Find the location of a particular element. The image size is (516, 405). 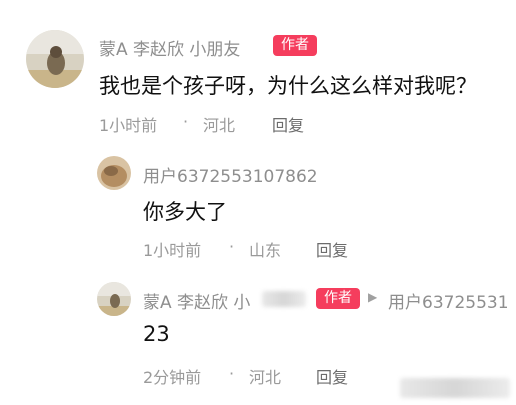

comment-username: 用户6372553107862 is located at coordinates (230, 174).